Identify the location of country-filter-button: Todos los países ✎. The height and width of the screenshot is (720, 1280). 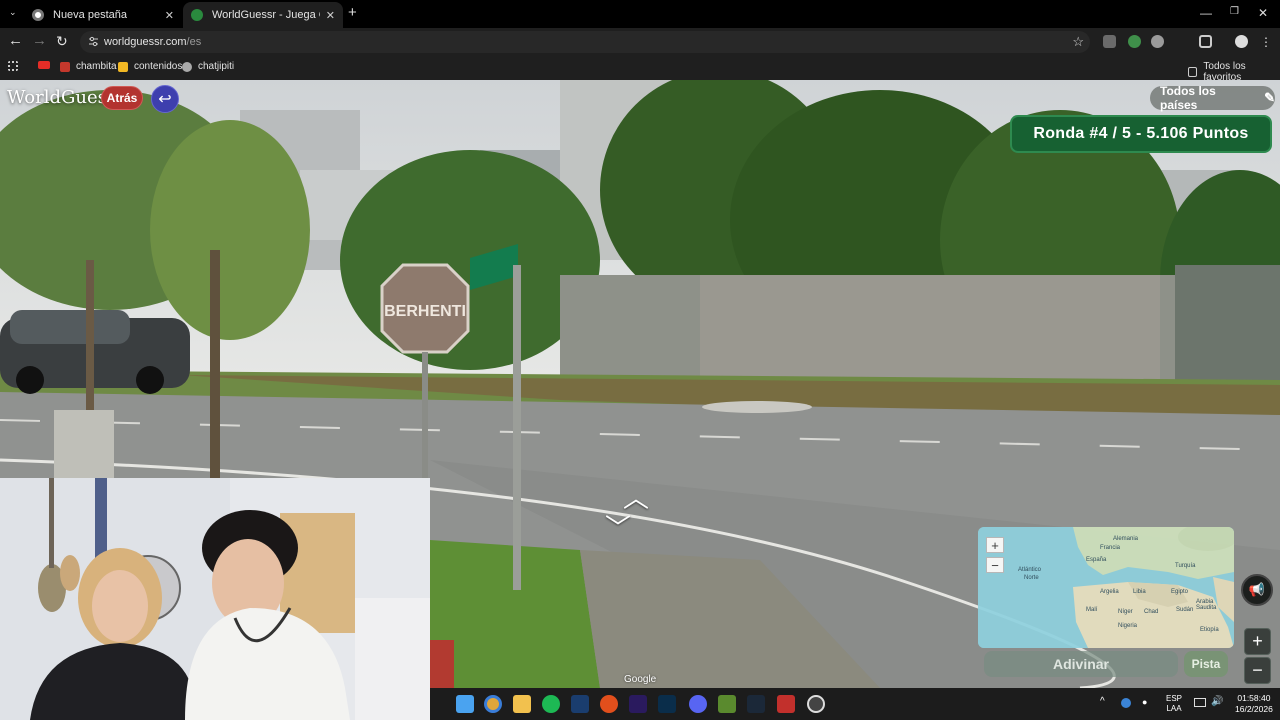
(1212, 98).